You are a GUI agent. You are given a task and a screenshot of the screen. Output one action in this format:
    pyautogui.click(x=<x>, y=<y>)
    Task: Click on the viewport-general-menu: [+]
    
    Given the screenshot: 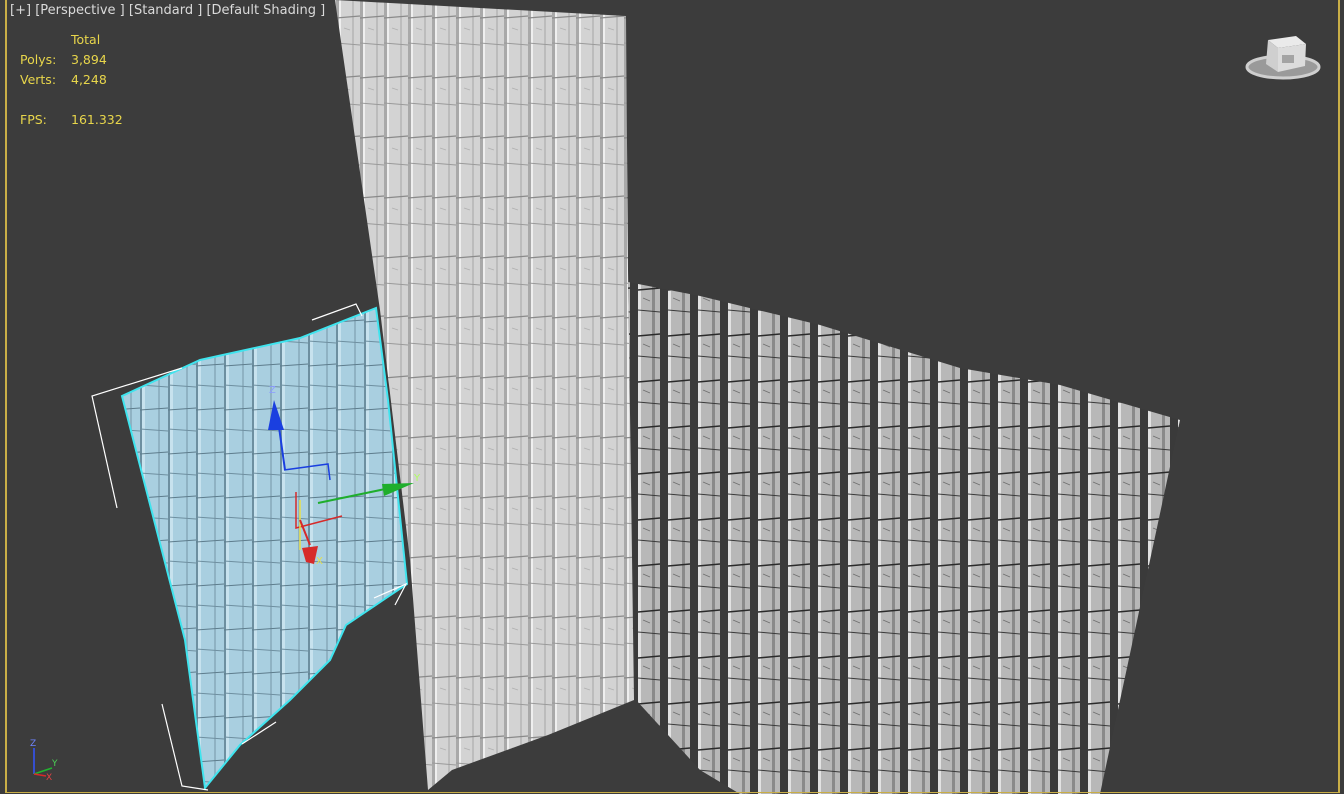 What is the action you would take?
    pyautogui.click(x=20, y=10)
    